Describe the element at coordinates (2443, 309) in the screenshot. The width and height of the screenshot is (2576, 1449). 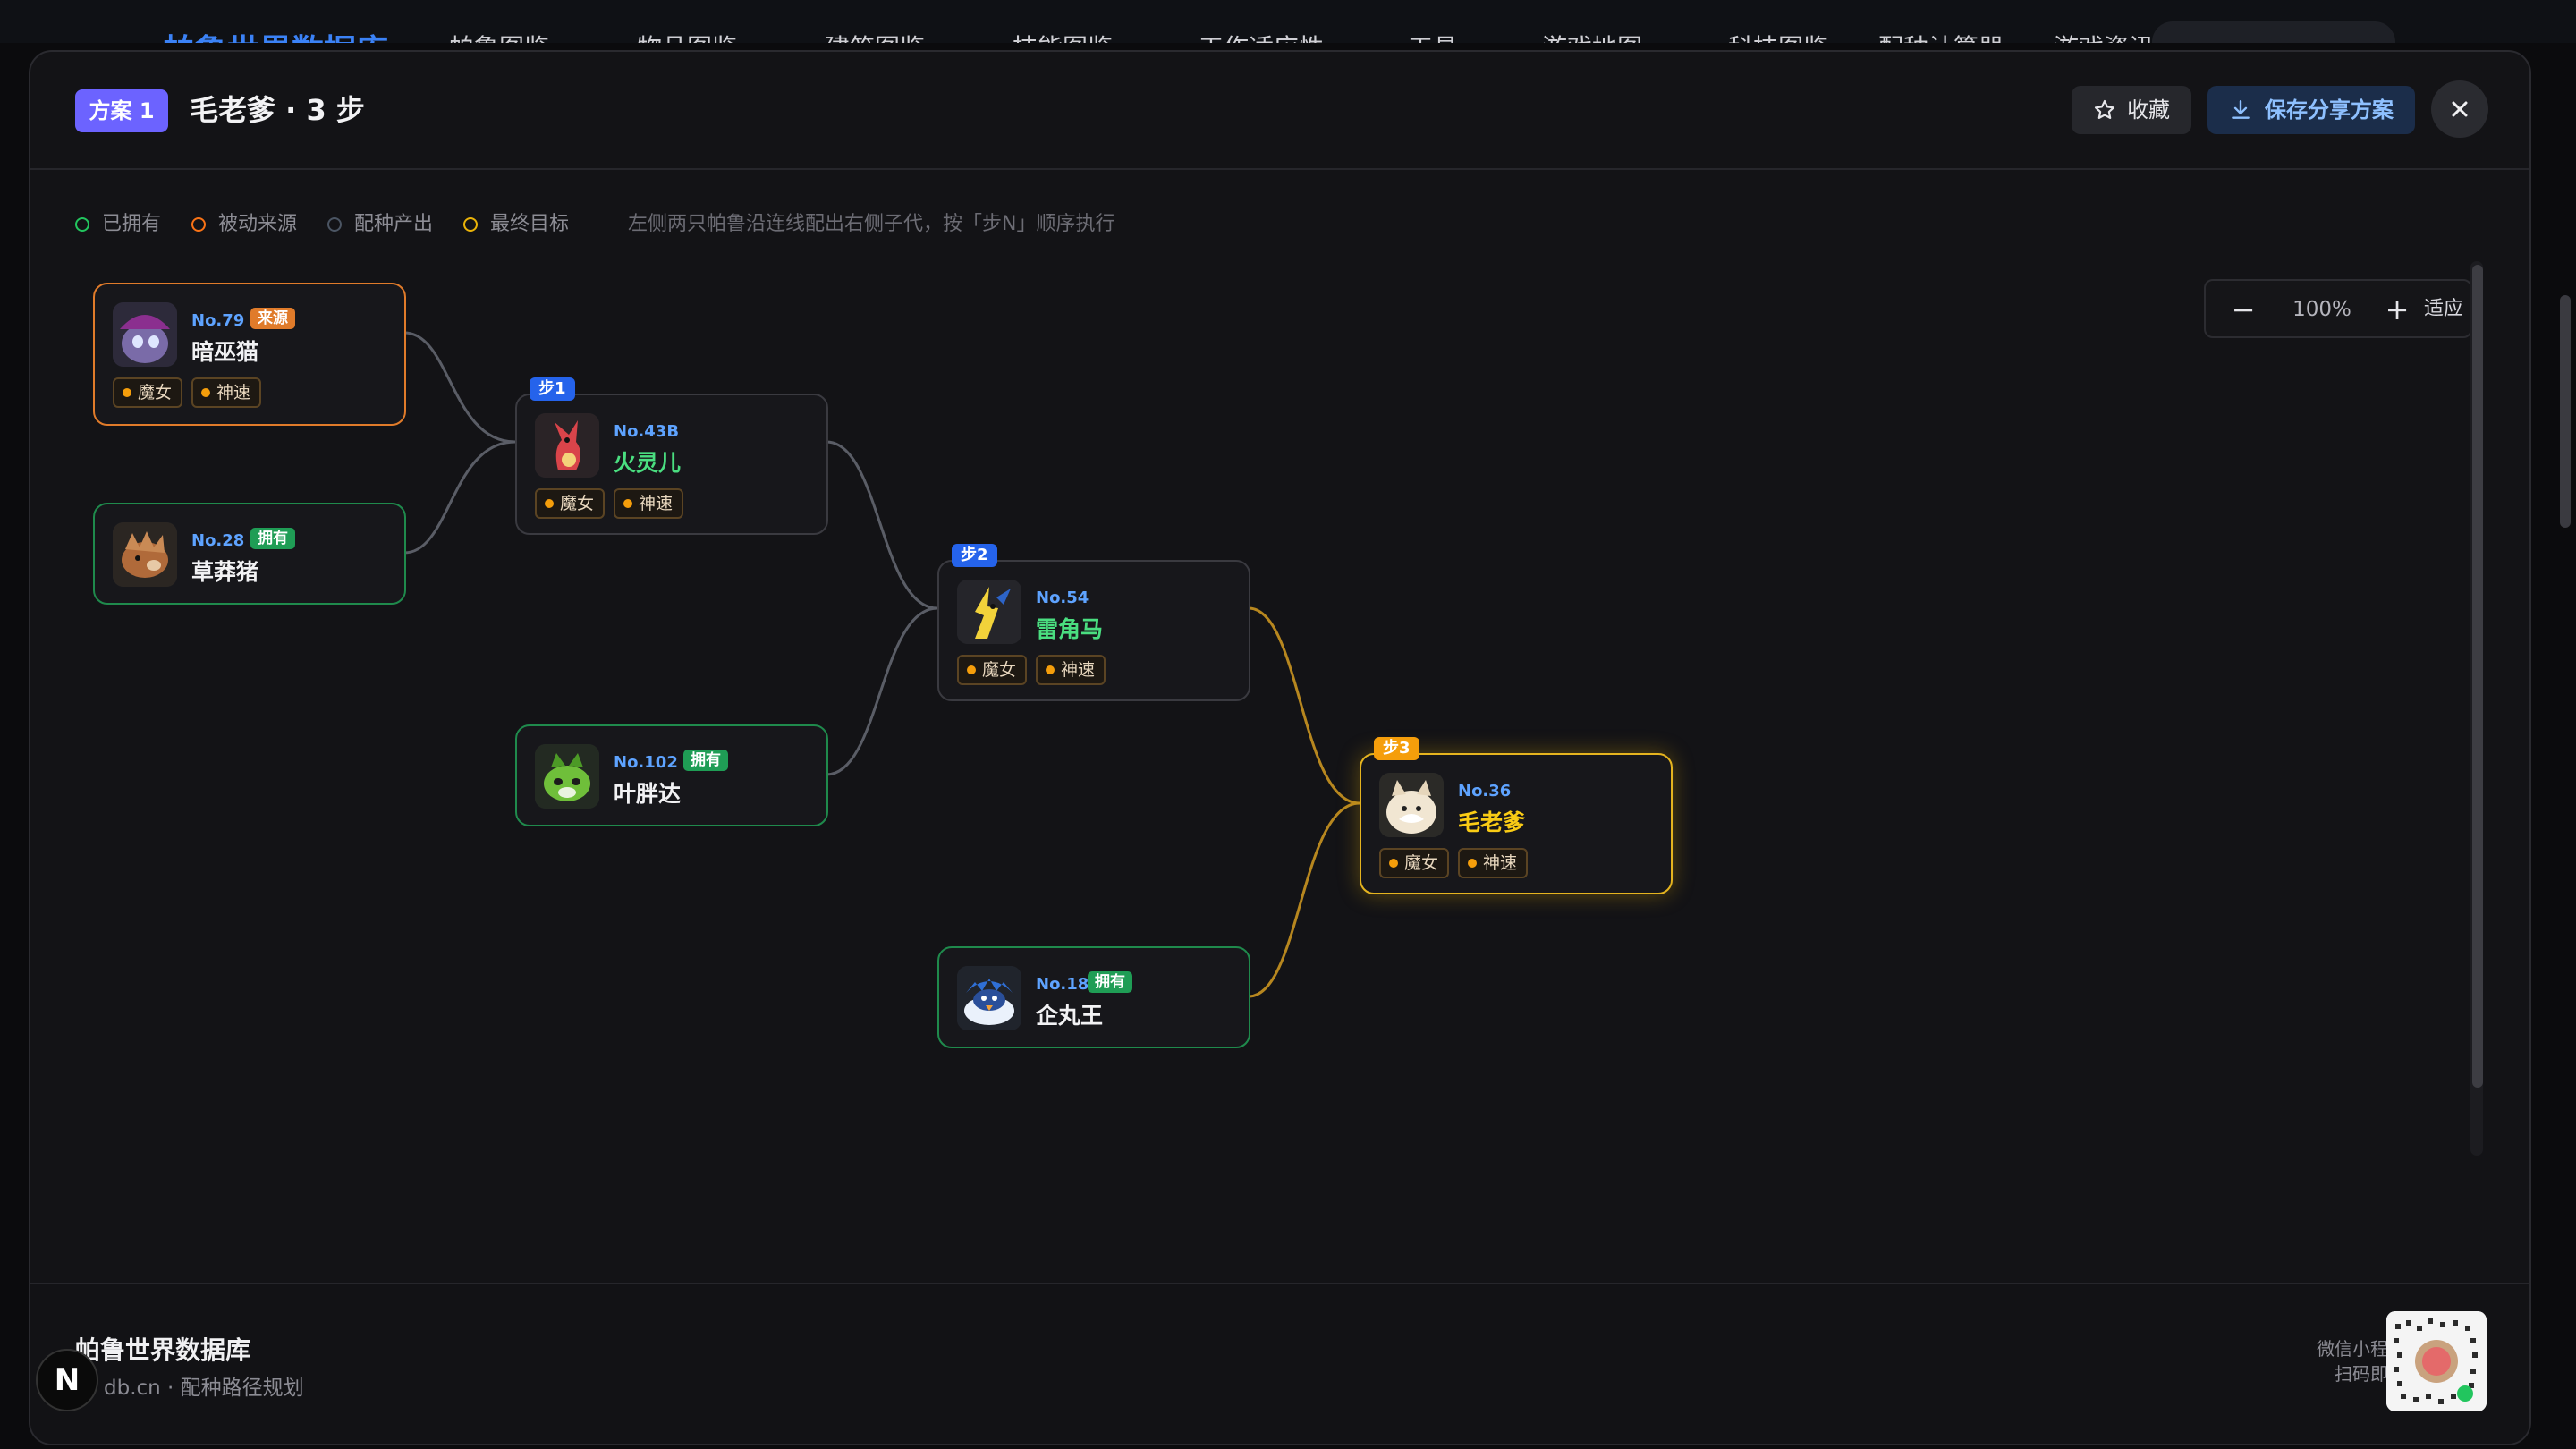
I see `zoom-fit-button: 适应` at that location.